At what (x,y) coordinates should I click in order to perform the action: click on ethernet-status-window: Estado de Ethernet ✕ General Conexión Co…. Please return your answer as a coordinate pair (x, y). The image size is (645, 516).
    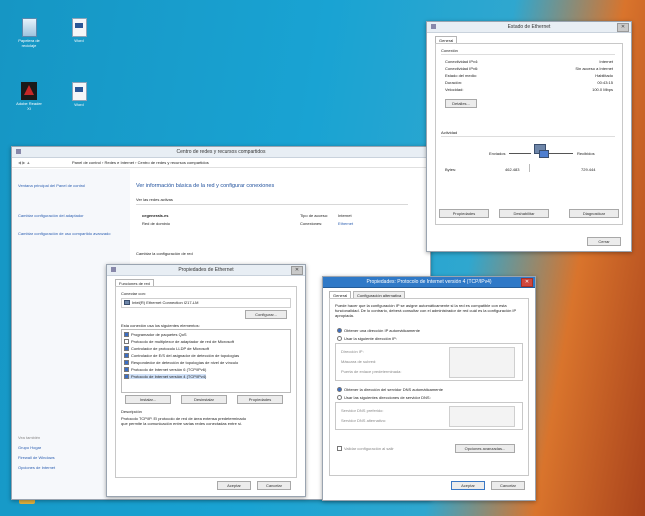
    Looking at the image, I should click on (529, 136).